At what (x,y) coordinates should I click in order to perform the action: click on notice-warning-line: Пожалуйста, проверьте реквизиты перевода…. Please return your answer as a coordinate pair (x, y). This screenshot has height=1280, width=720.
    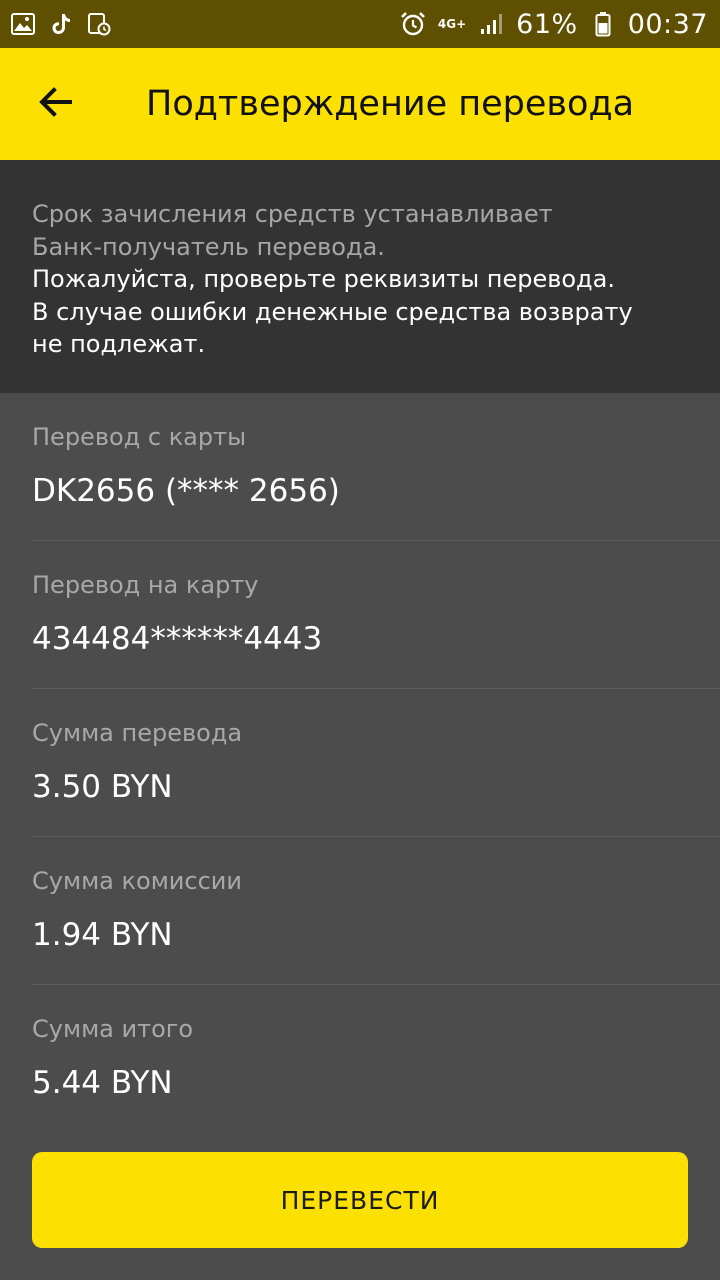
    Looking at the image, I should click on (323, 279).